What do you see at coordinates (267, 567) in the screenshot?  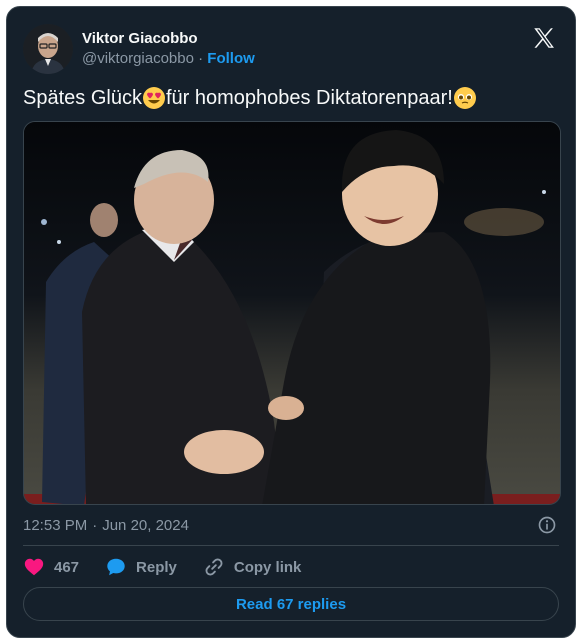 I see `copy-link-label: Copy link` at bounding box center [267, 567].